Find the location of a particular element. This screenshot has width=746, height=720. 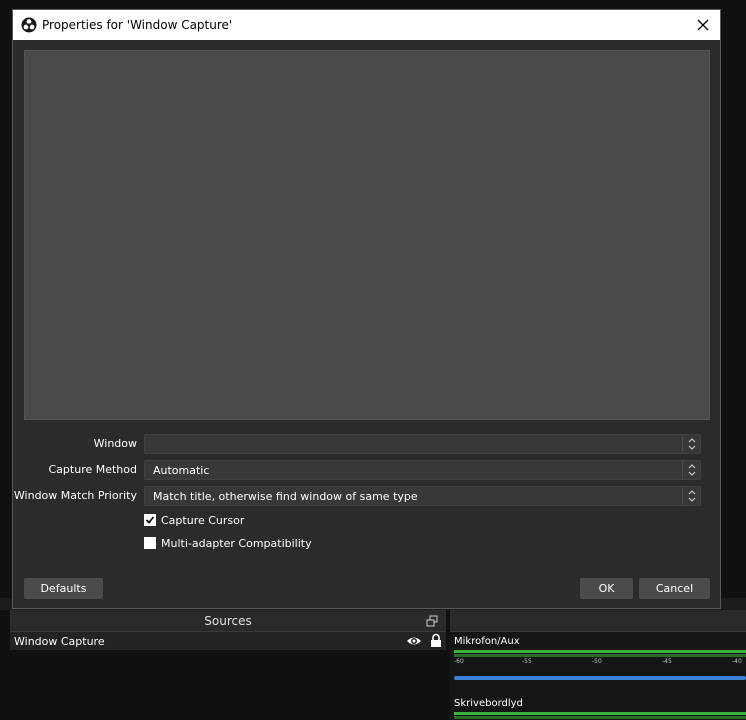

close-button is located at coordinates (703, 25).